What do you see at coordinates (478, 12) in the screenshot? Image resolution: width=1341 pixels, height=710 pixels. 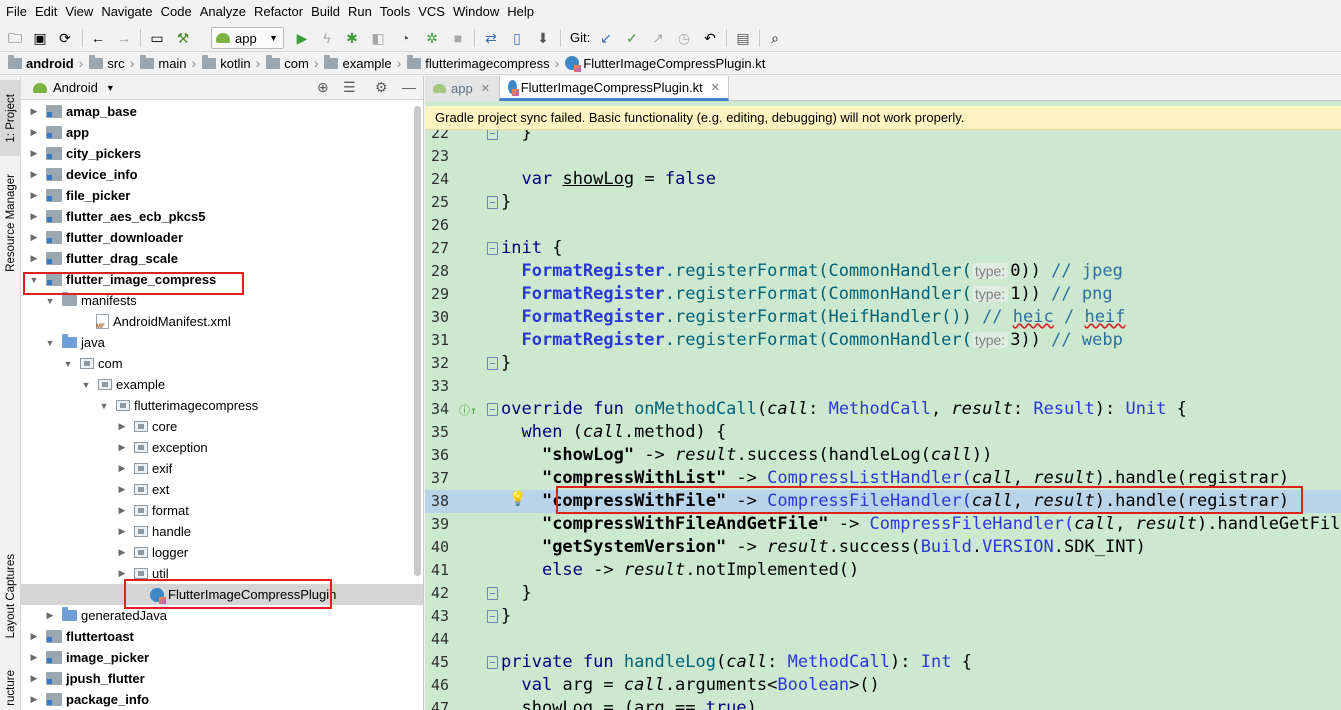 I see `menu-item-window: Window` at bounding box center [478, 12].